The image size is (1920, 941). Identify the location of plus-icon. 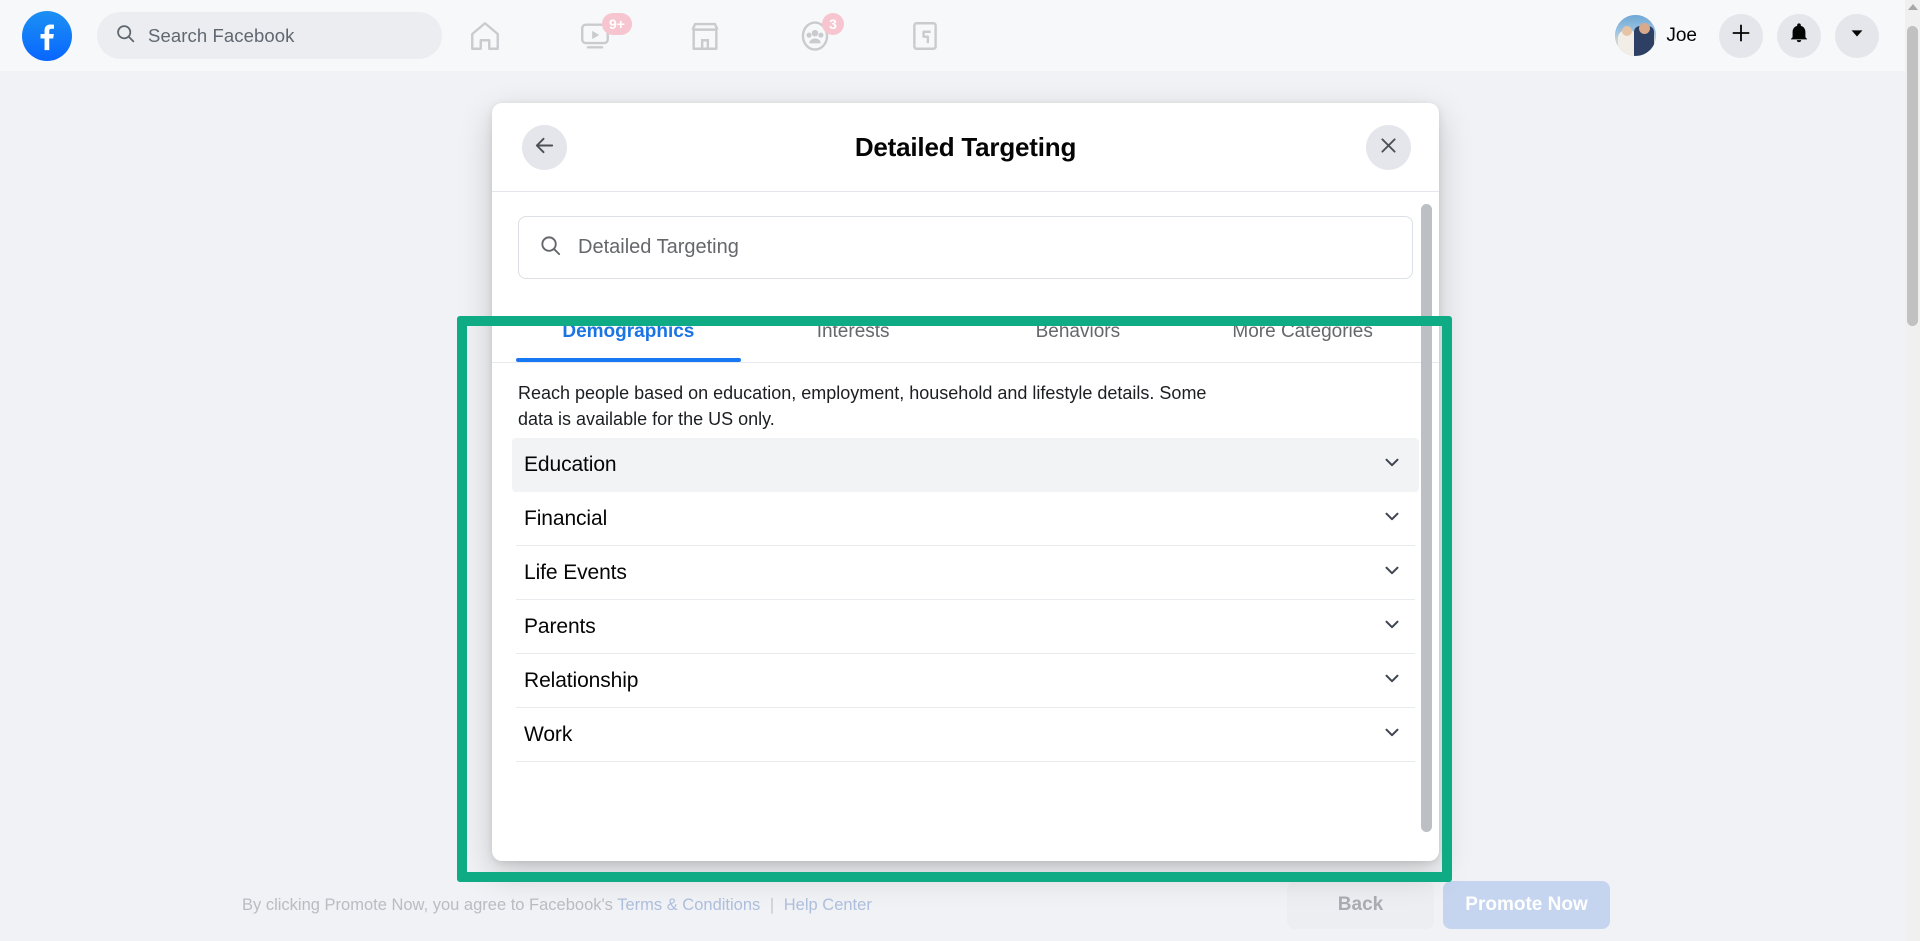
(1741, 35).